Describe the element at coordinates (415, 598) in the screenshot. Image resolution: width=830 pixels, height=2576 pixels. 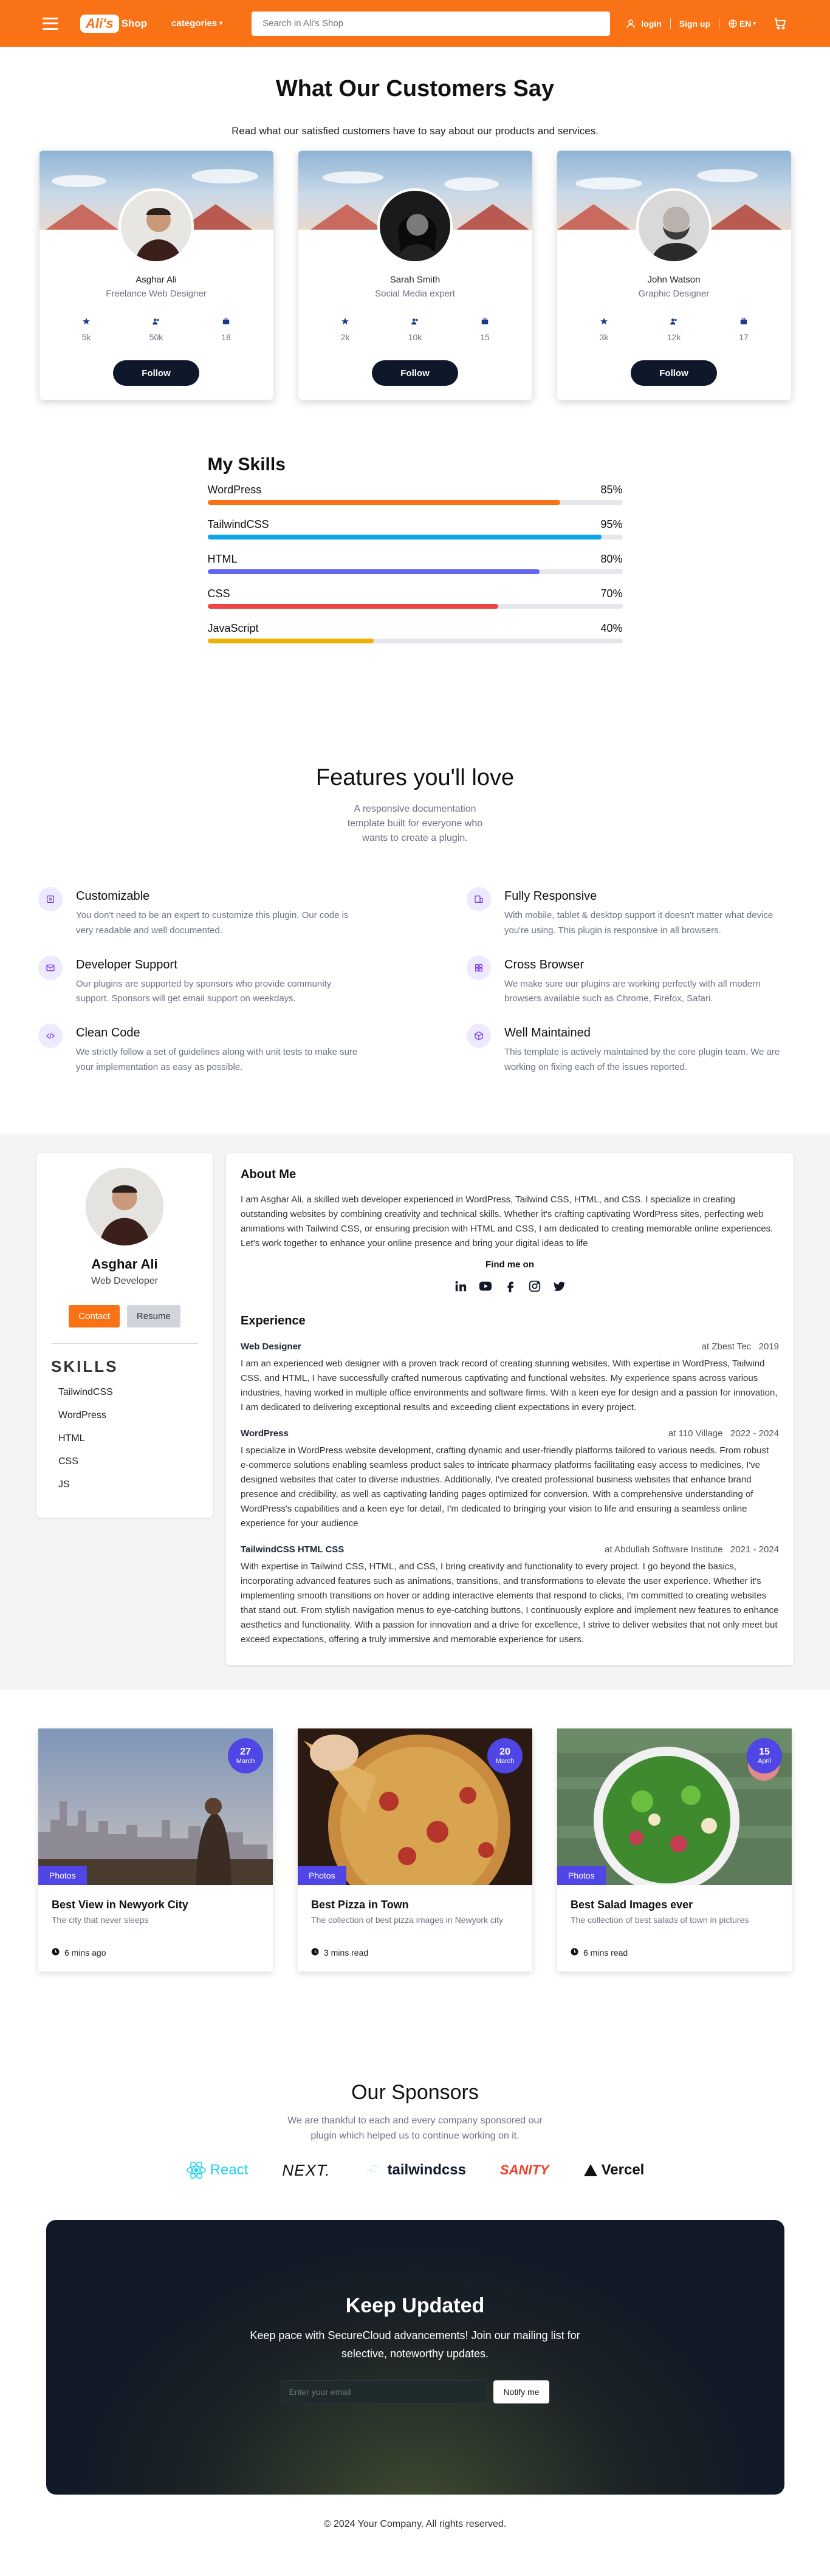
I see `skill-bar: CSS 70%` at that location.